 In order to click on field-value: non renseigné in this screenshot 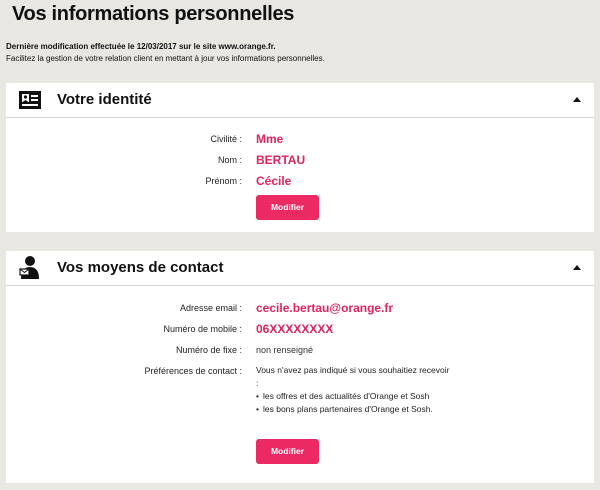, I will do `click(285, 350)`.